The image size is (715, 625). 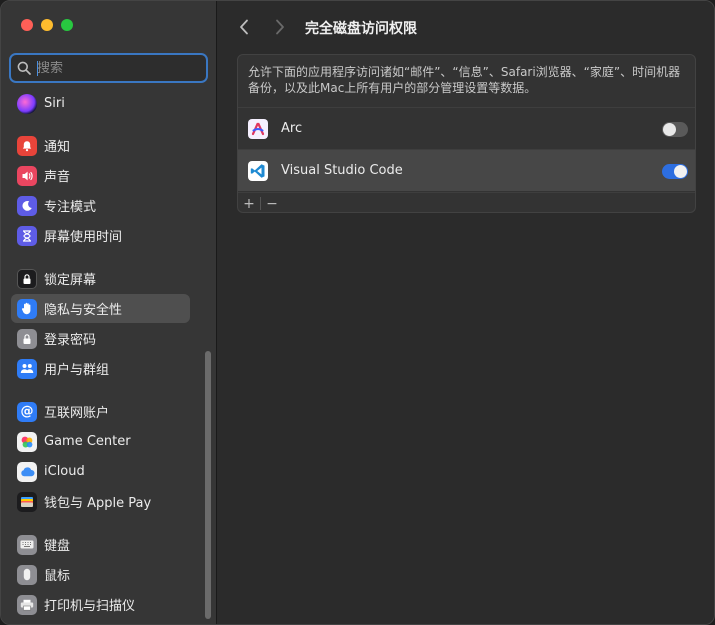 I want to click on sidebar-item-label: 屏幕使用时间, so click(x=83, y=237).